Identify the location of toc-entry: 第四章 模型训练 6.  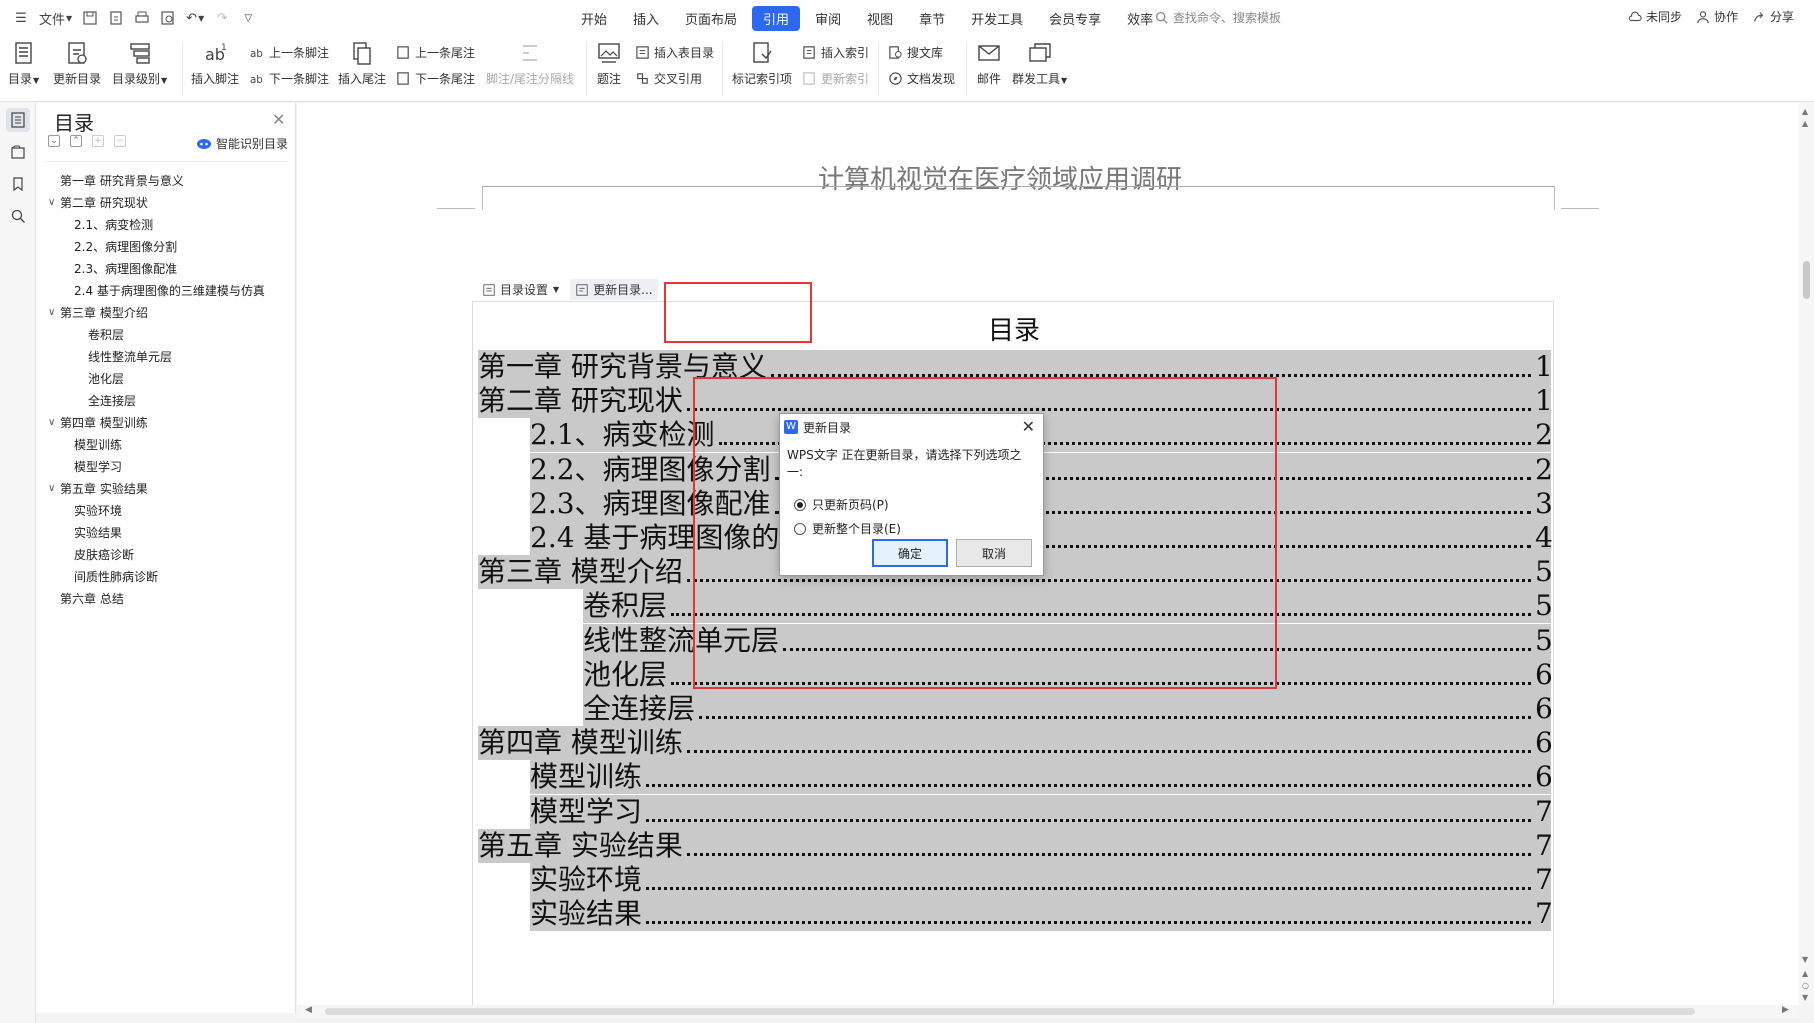
(1015, 743).